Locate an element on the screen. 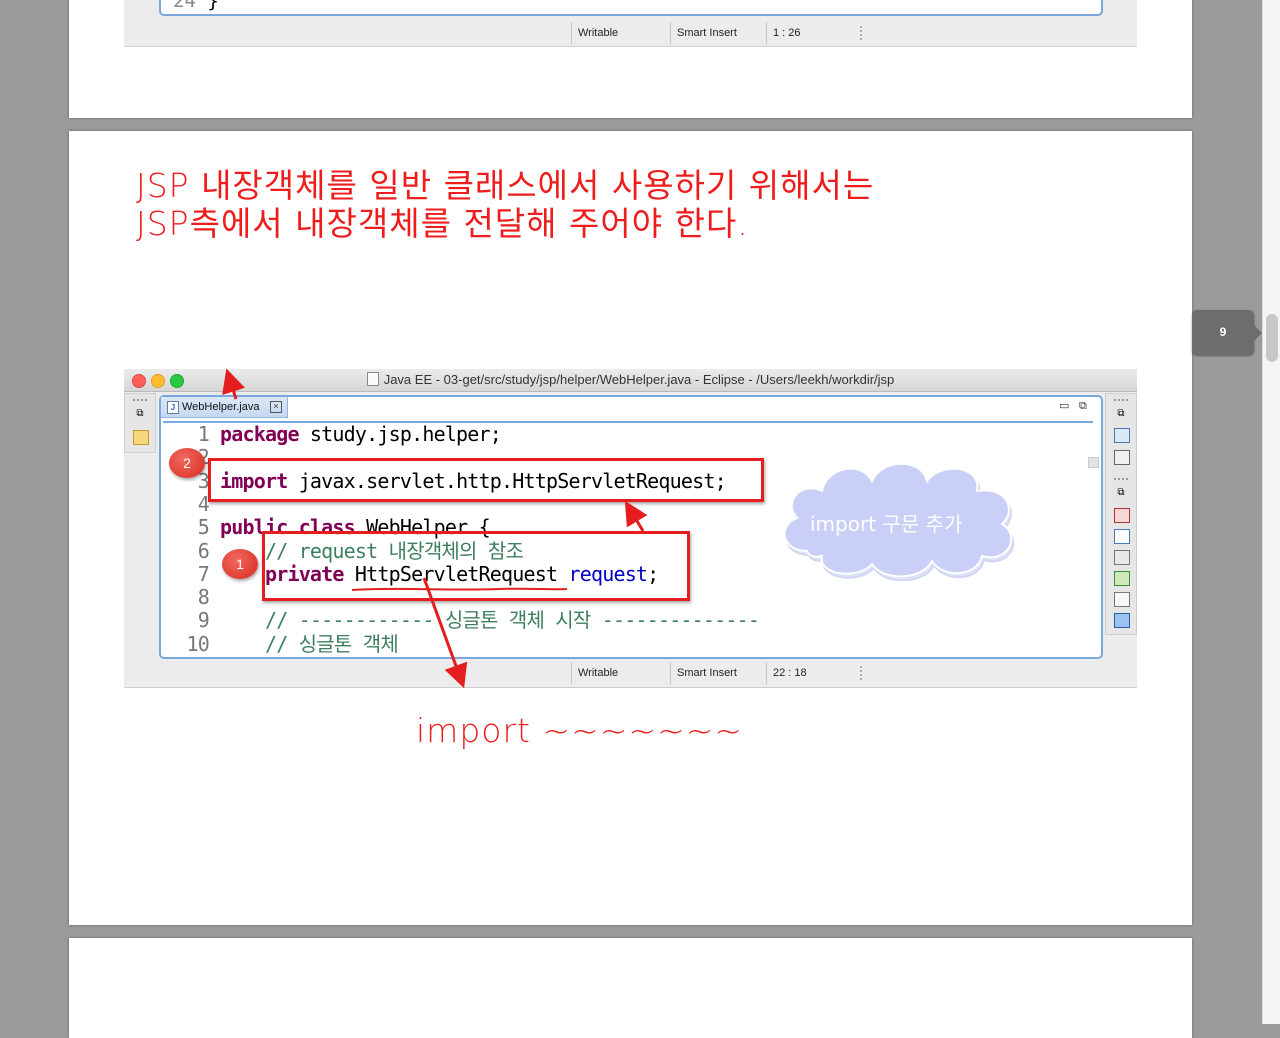 The width and height of the screenshot is (1280, 1038). scrollbar-thumb is located at coordinates (1272, 338).